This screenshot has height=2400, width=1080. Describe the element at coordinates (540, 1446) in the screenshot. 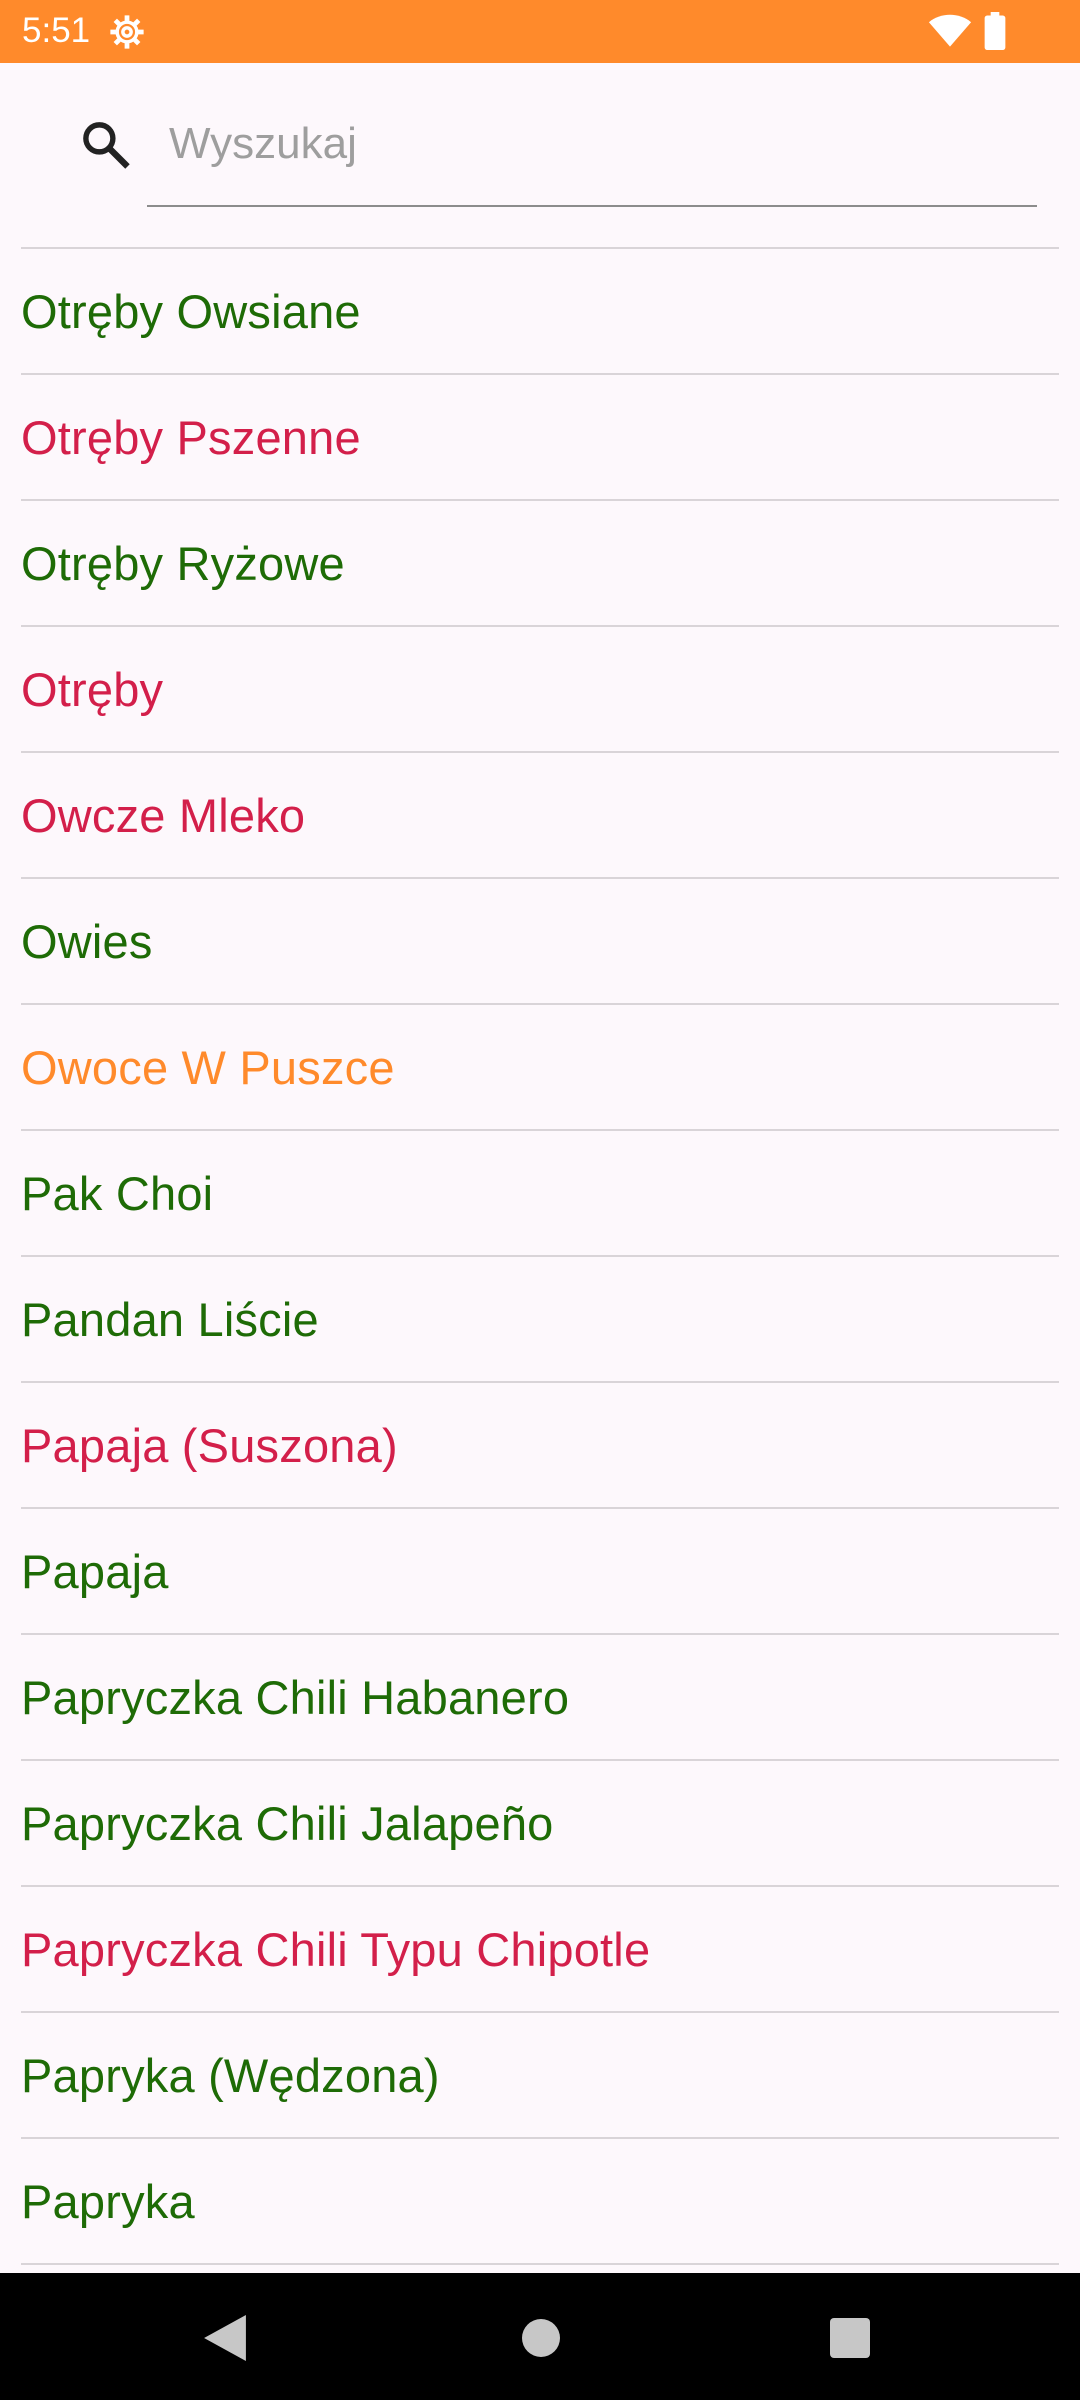

I see `list-item: Papaja (Suszona)` at that location.